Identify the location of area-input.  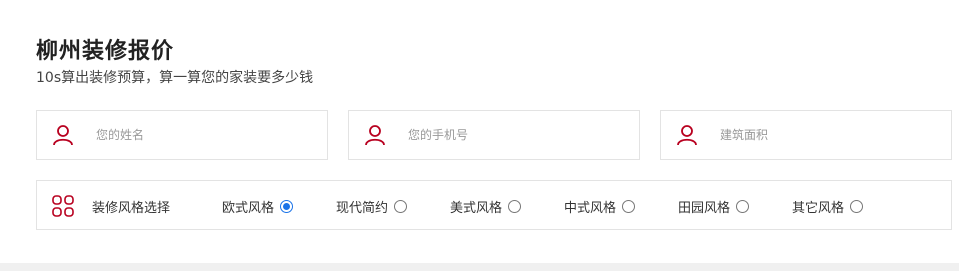
(820, 135).